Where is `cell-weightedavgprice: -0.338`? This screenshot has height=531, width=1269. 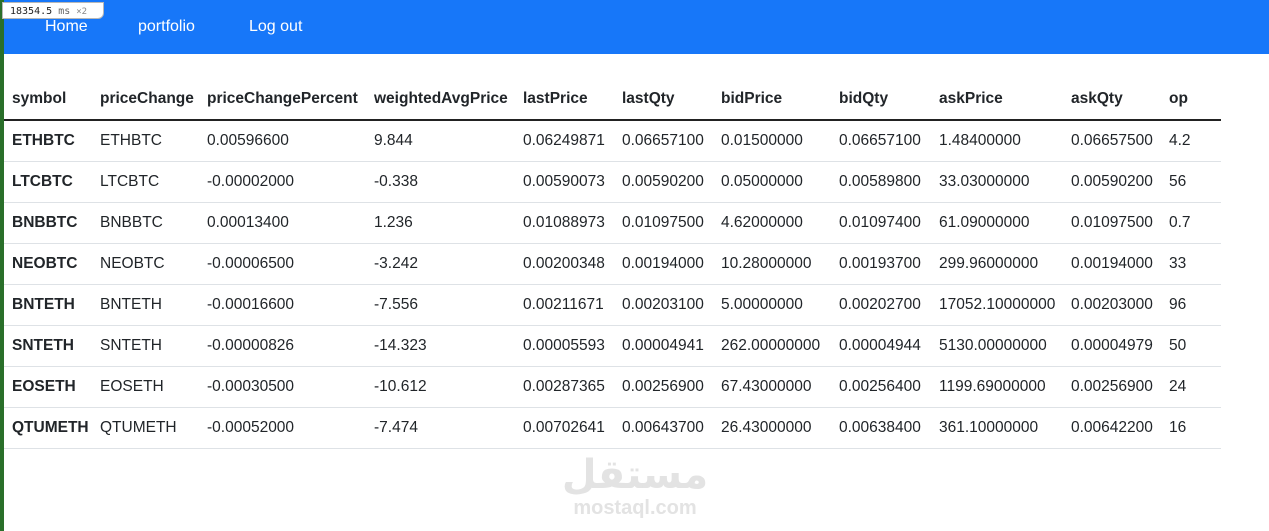
cell-weightedavgprice: -0.338 is located at coordinates (396, 181).